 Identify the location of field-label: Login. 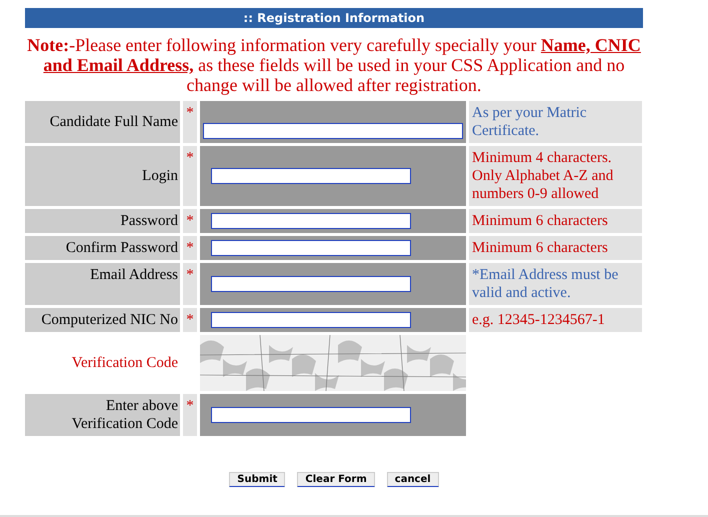
(102, 176).